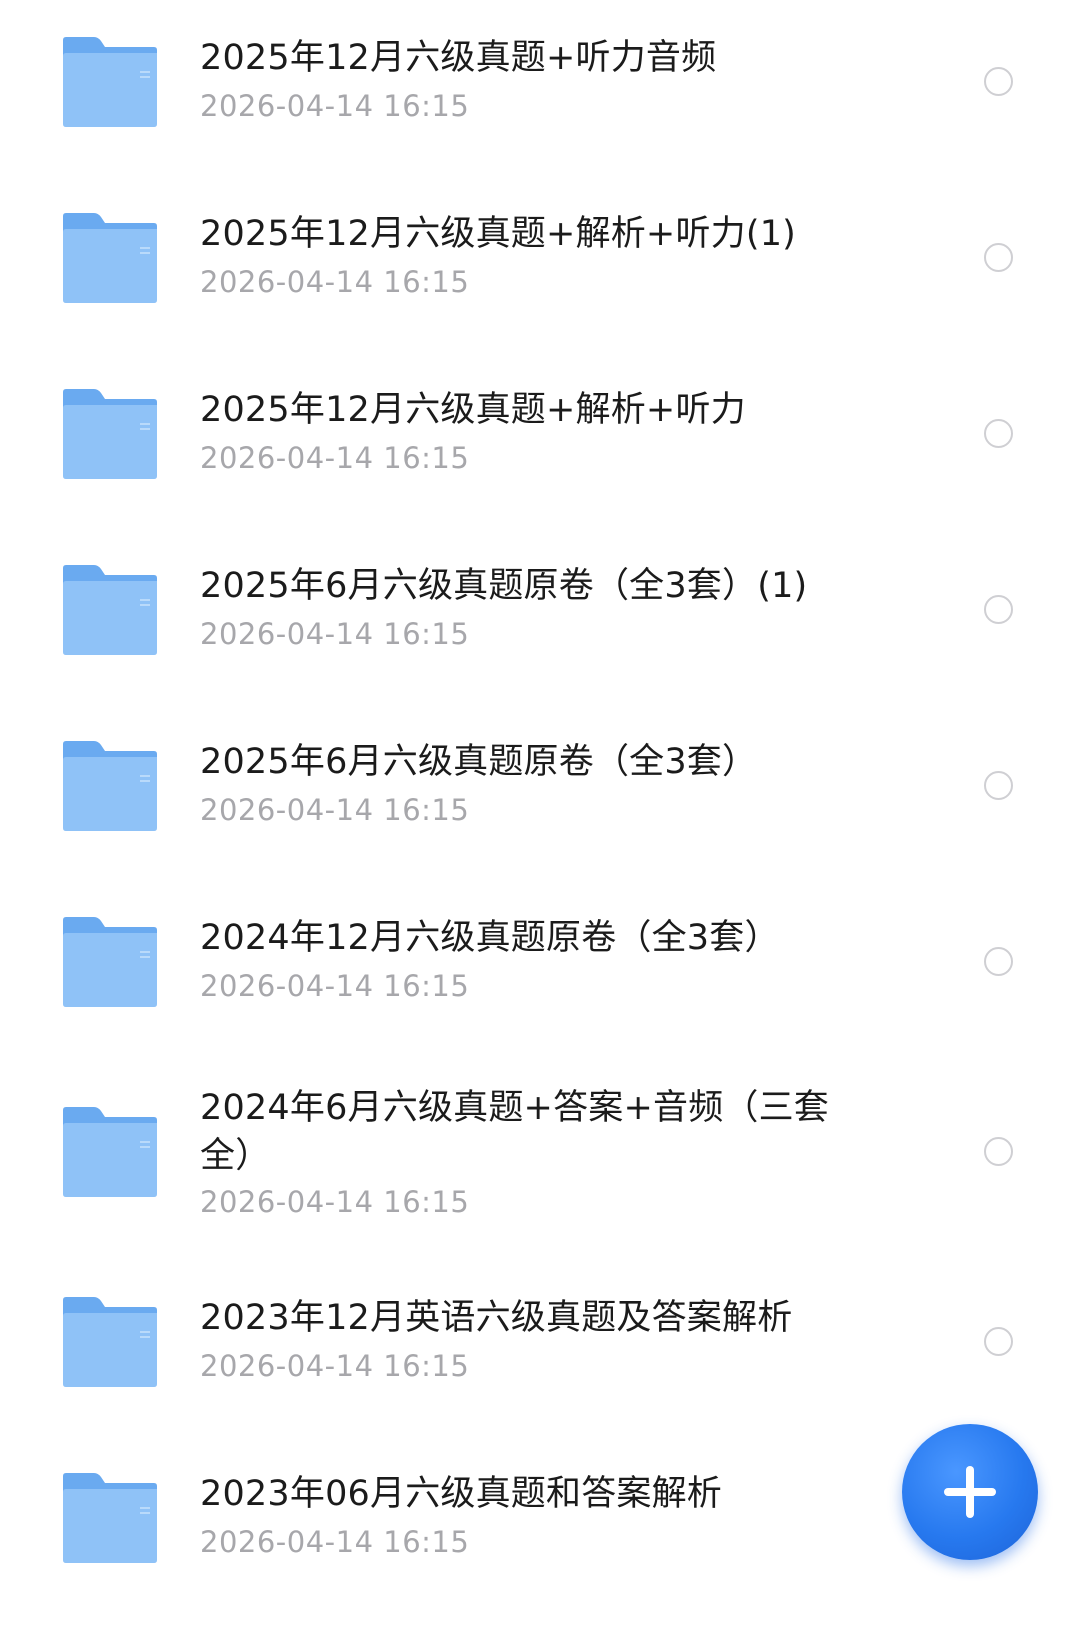  Describe the element at coordinates (461, 1494) in the screenshot. I see `file-name: 2023年06月六级真题和答案解析` at that location.